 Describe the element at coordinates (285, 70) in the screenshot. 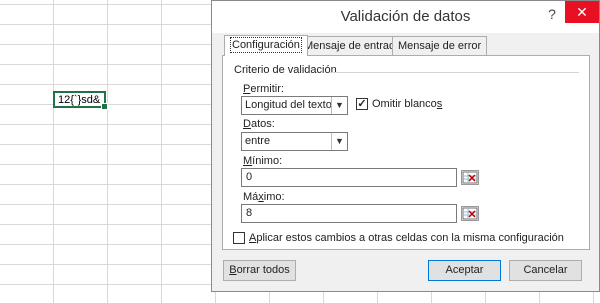

I see `group-label: Criterio de validación` at that location.